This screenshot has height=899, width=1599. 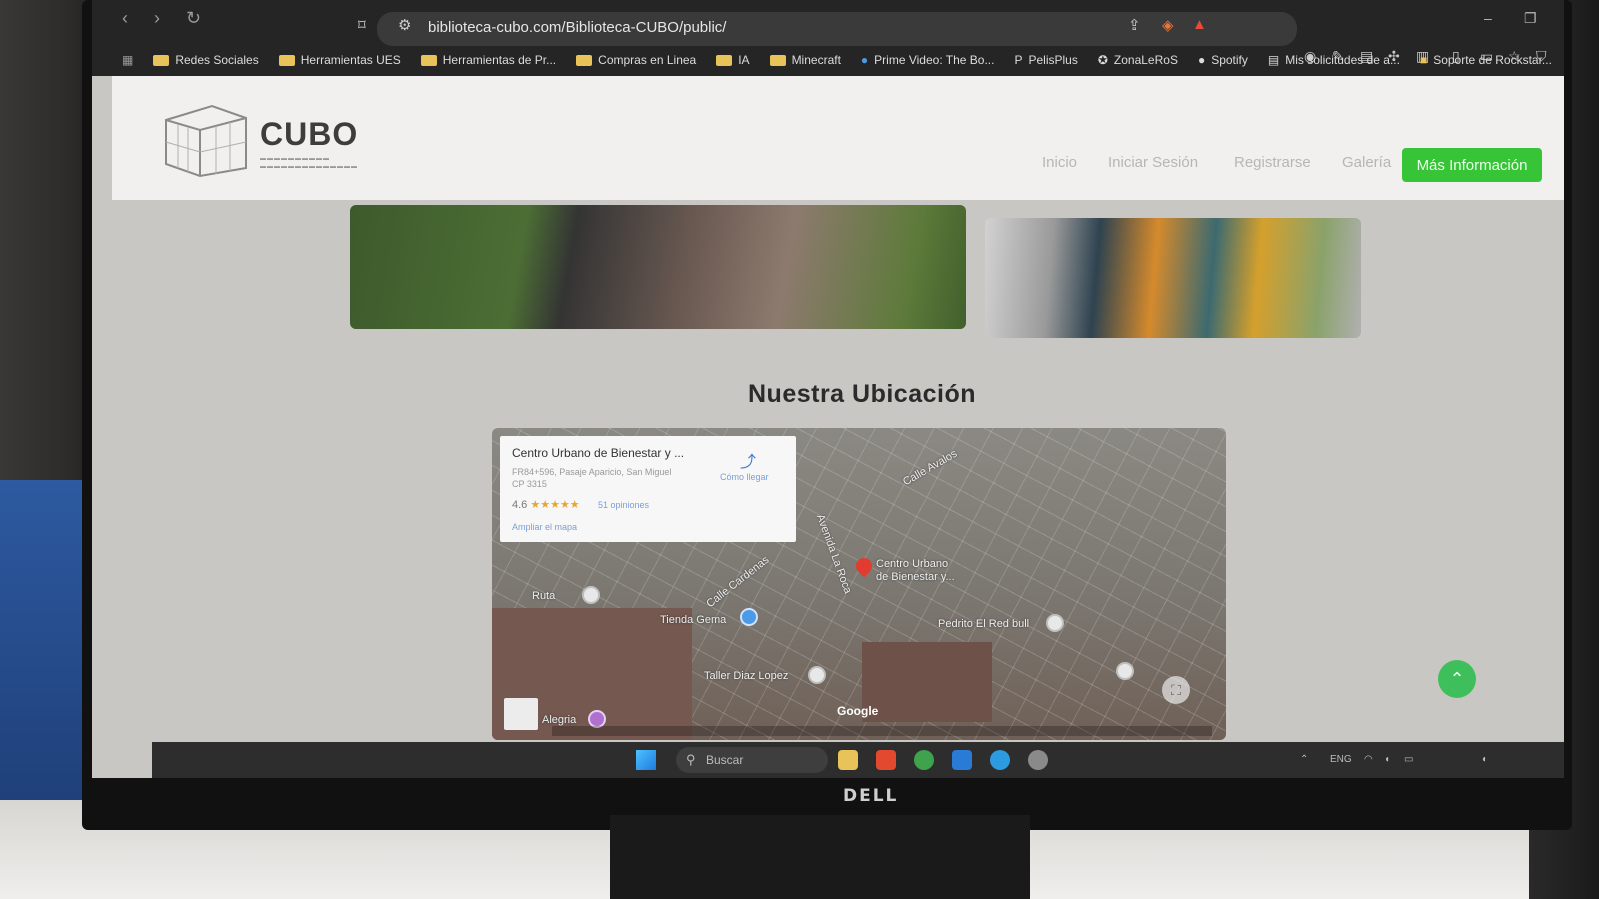 What do you see at coordinates (848, 760) in the screenshot?
I see `file-explorer-icon` at bounding box center [848, 760].